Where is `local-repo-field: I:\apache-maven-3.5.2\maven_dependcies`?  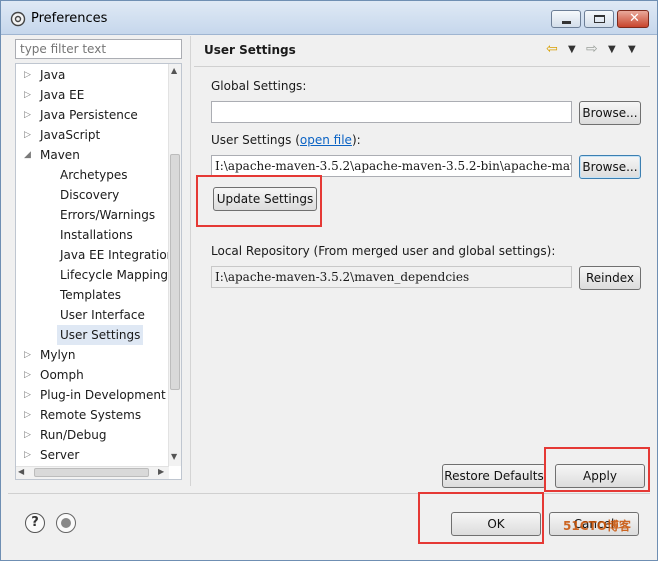
local-repo-field: I:\apache-maven-3.5.2\maven_dependcies is located at coordinates (391, 277).